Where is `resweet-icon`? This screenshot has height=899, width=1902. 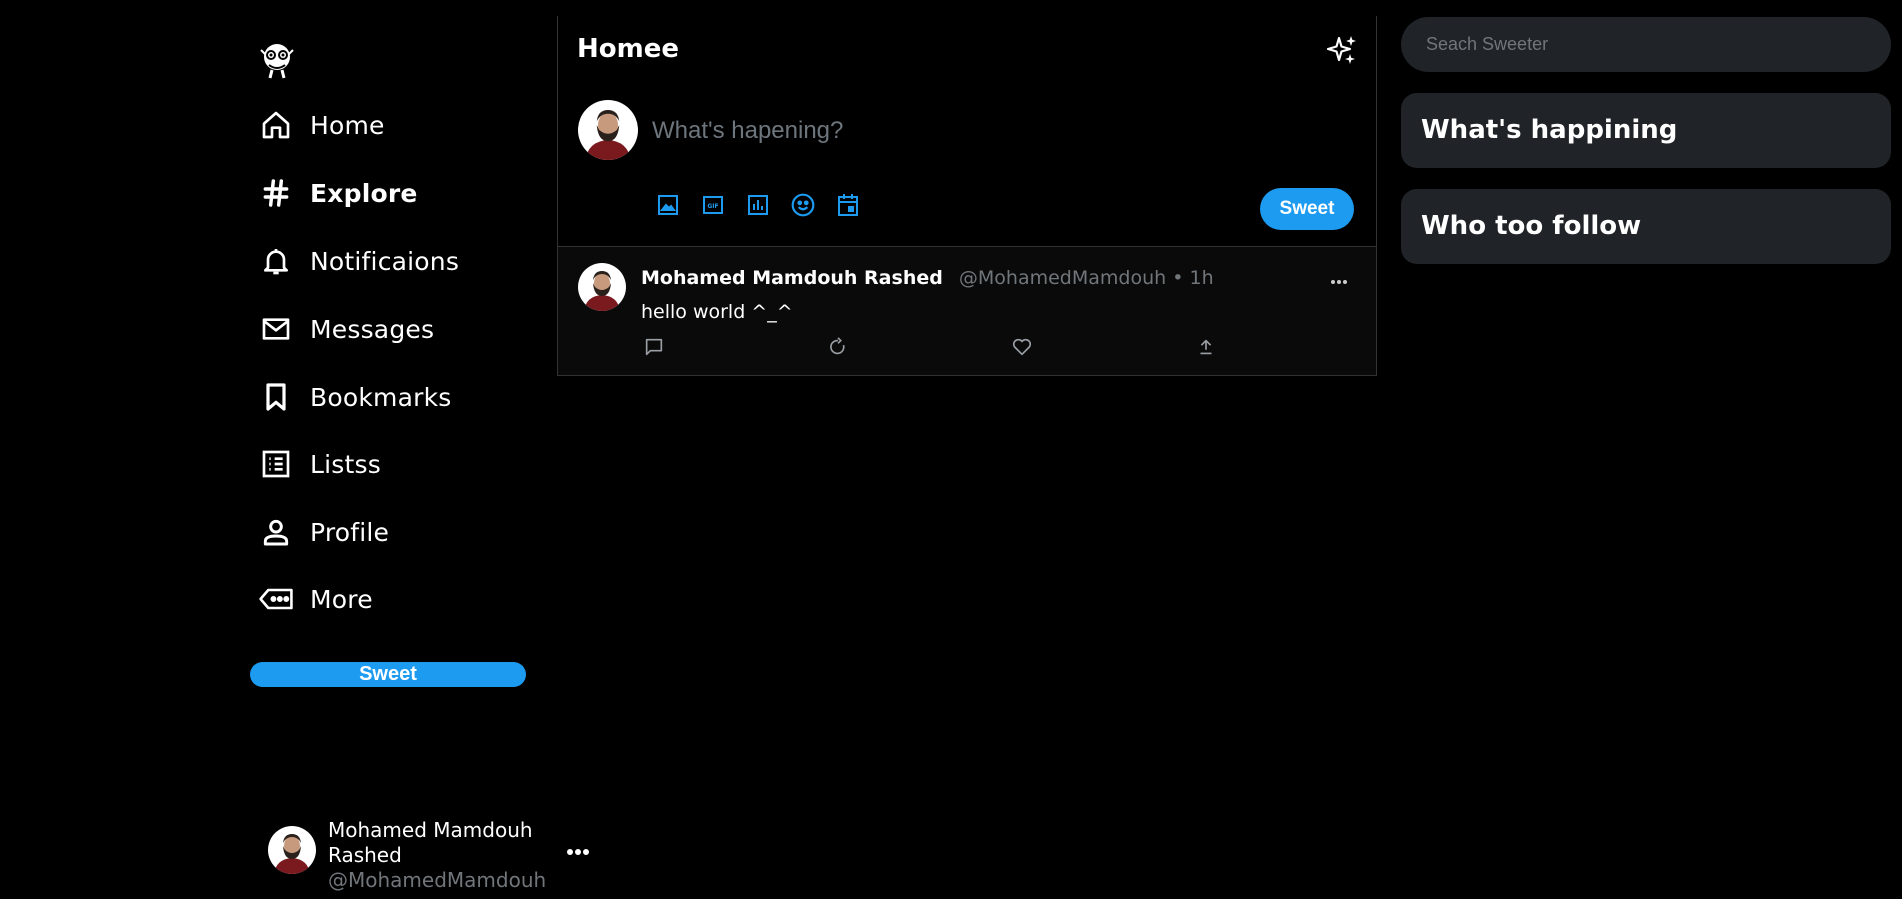
resweet-icon is located at coordinates (838, 347).